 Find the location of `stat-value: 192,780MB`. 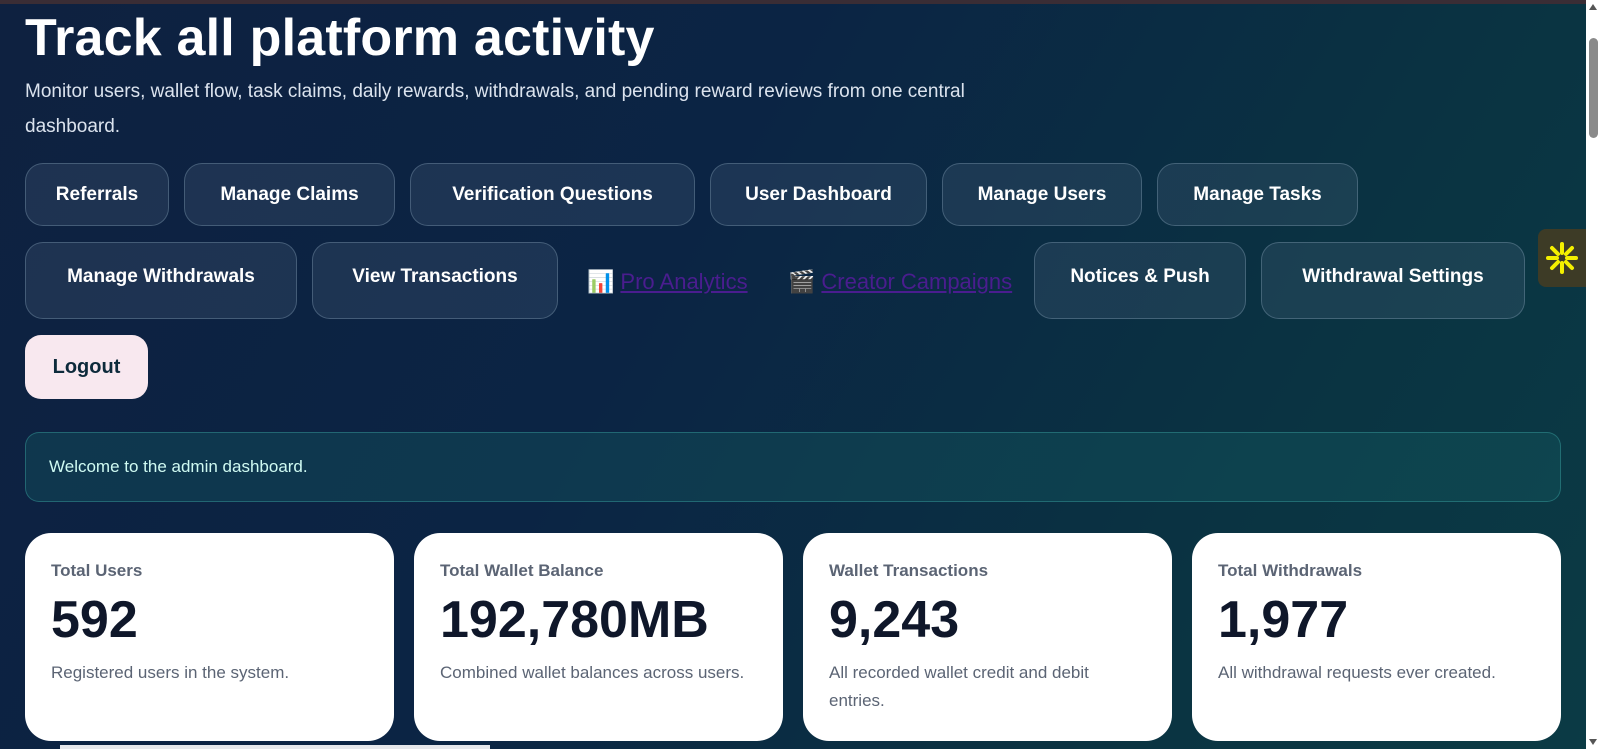

stat-value: 192,780MB is located at coordinates (574, 620).